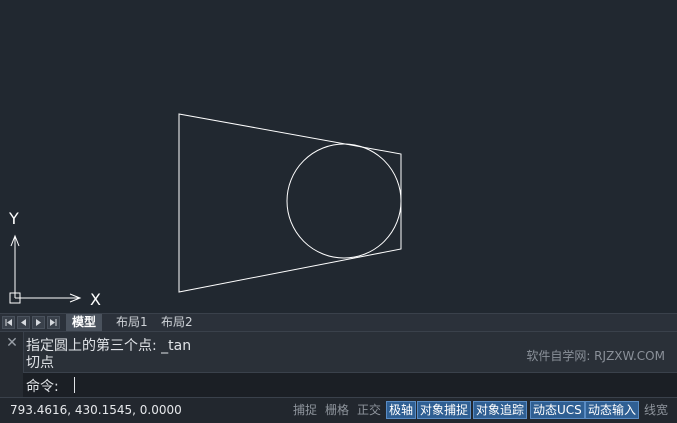 This screenshot has width=677, height=423. What do you see at coordinates (42, 387) in the screenshot?
I see `command-prompt: 命令:` at bounding box center [42, 387].